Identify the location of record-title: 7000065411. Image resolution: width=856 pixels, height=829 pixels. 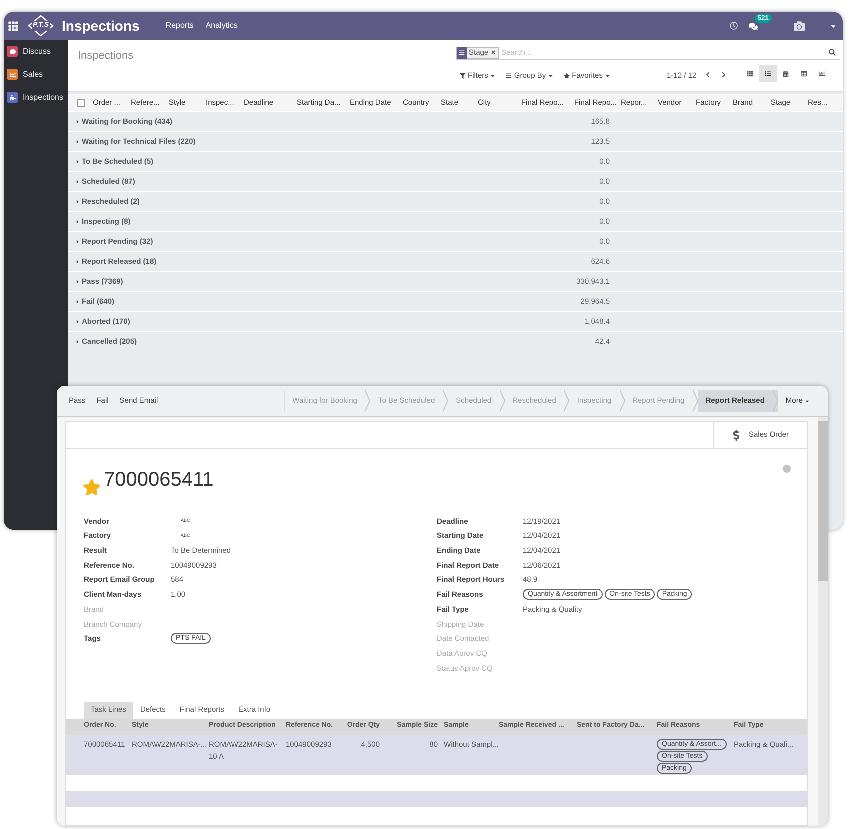
(159, 480).